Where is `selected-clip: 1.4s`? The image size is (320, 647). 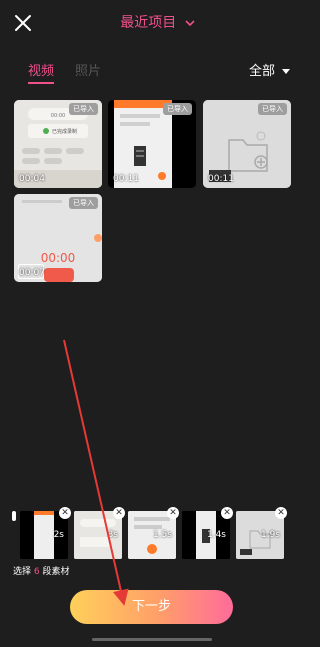
selected-clip: 1.4s is located at coordinates (206, 535).